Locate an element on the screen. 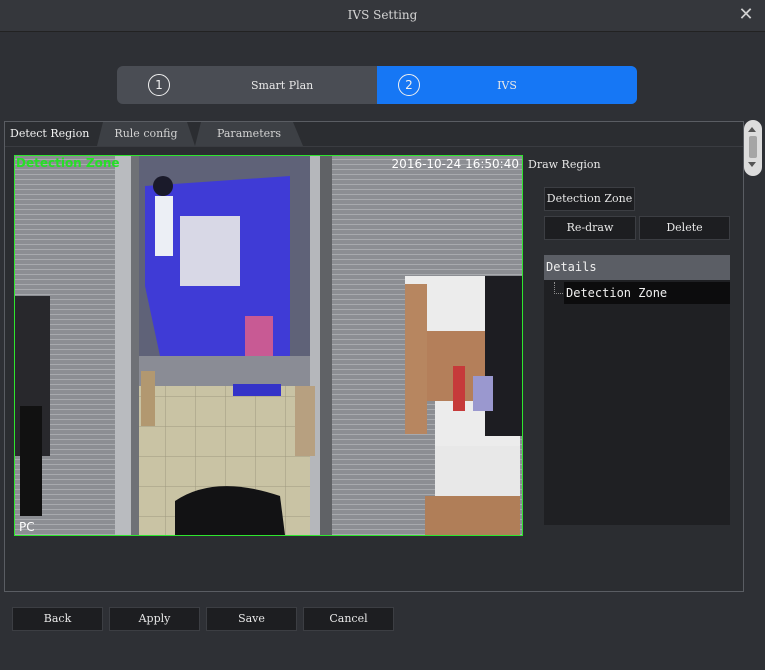 The image size is (765, 670). step-wizard: 1 Smart Plan 2 IVS is located at coordinates (377, 85).